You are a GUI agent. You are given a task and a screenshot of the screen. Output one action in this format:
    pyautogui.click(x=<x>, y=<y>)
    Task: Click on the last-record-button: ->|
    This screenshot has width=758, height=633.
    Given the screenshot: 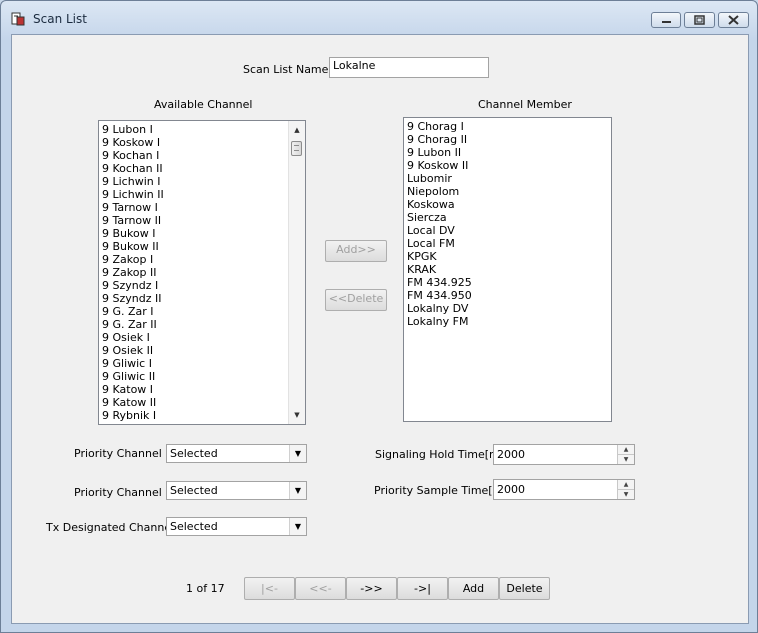 What is the action you would take?
    pyautogui.click(x=422, y=588)
    